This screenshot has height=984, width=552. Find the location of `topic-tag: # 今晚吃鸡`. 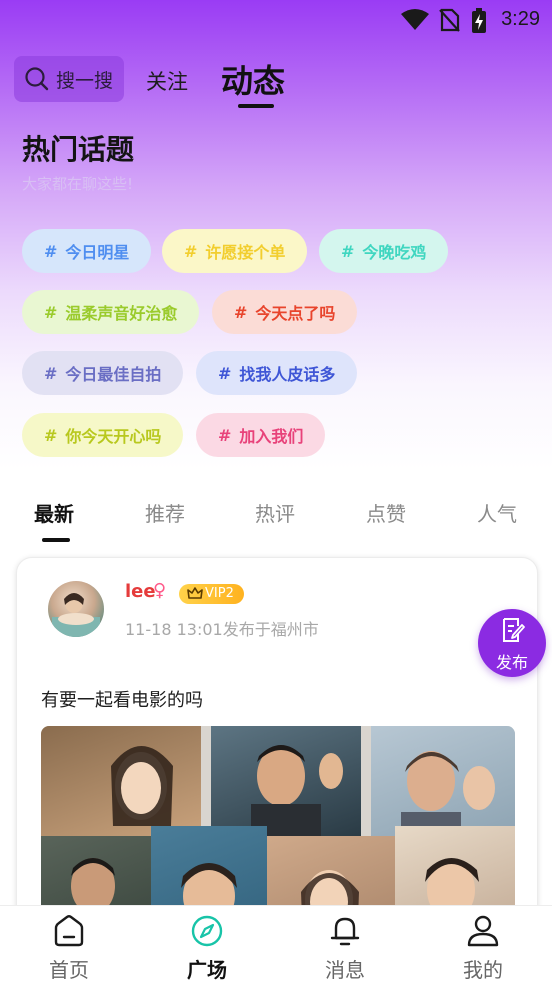

topic-tag: # 今晚吃鸡 is located at coordinates (384, 251).